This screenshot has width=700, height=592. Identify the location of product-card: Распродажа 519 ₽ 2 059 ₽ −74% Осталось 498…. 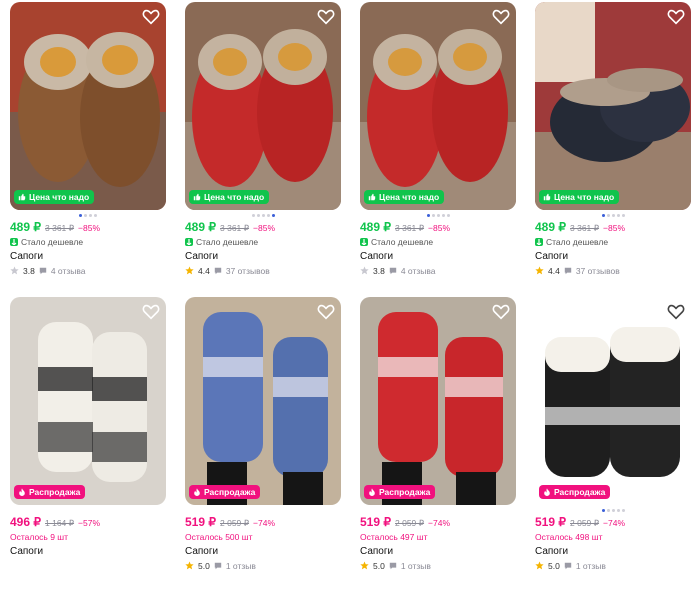
(613, 434).